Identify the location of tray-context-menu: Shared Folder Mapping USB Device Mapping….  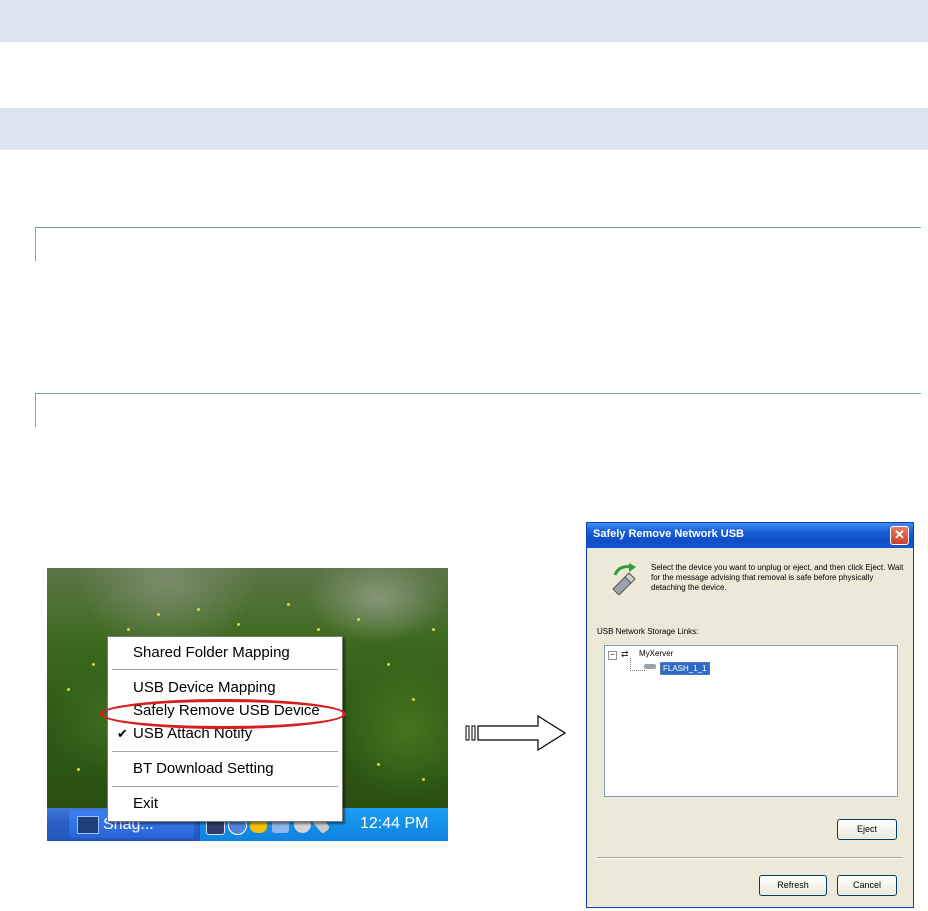
(225, 729).